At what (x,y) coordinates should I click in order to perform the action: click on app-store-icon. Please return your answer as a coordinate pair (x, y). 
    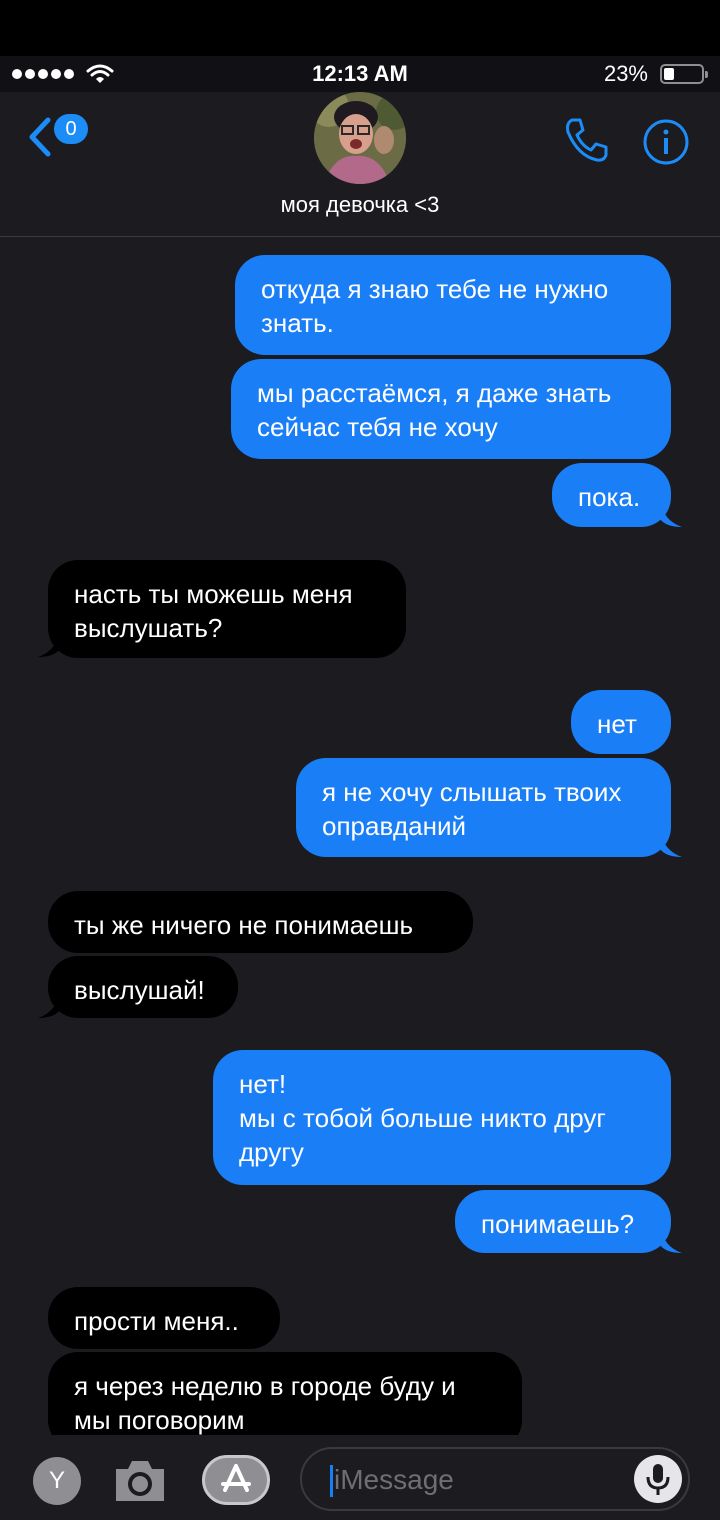
    Looking at the image, I should click on (236, 1478).